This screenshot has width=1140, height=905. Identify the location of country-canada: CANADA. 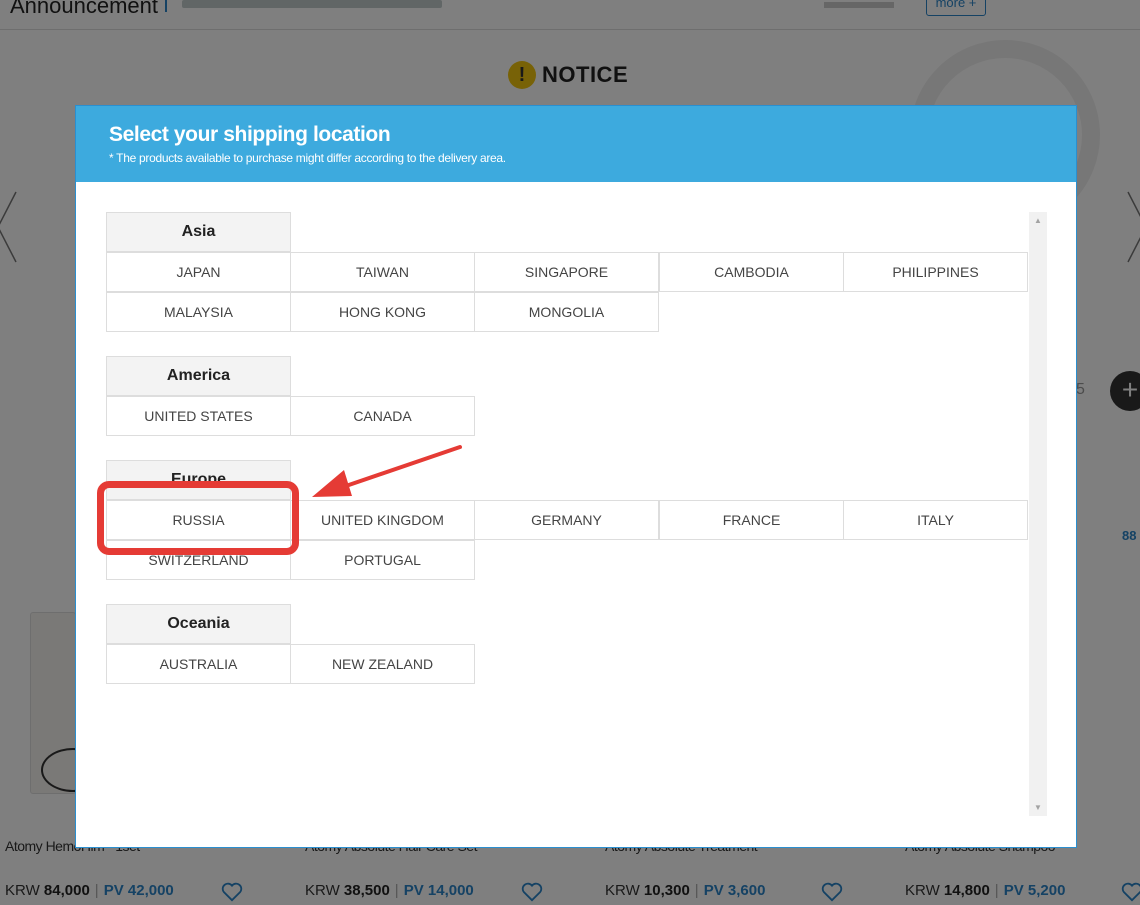
(382, 416).